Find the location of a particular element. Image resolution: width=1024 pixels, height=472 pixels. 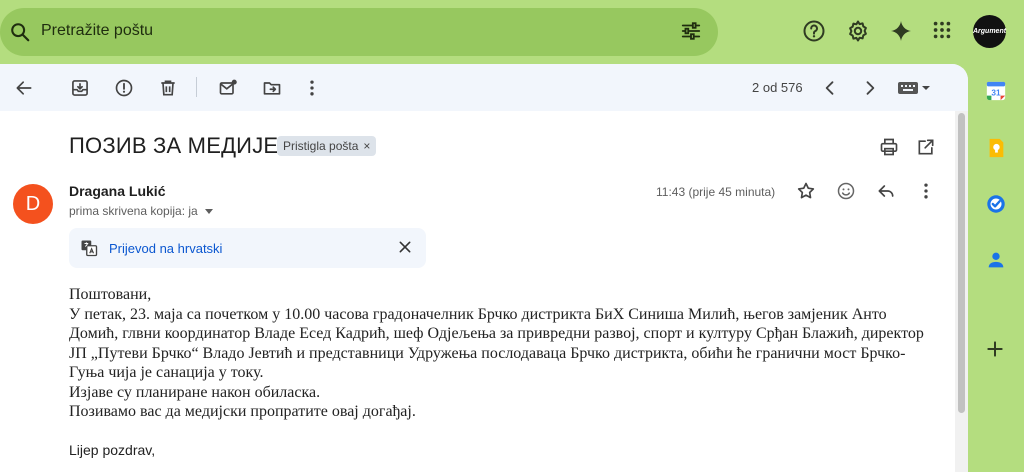

account-avatar: Argument is located at coordinates (989, 31).